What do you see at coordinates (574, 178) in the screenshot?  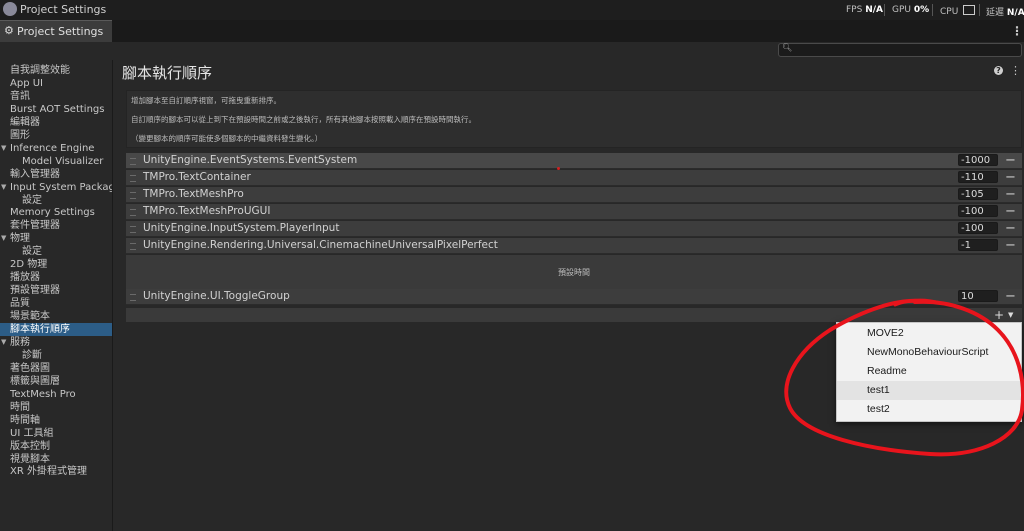 I see `script-row: TMPro.TextContainer -110 −` at bounding box center [574, 178].